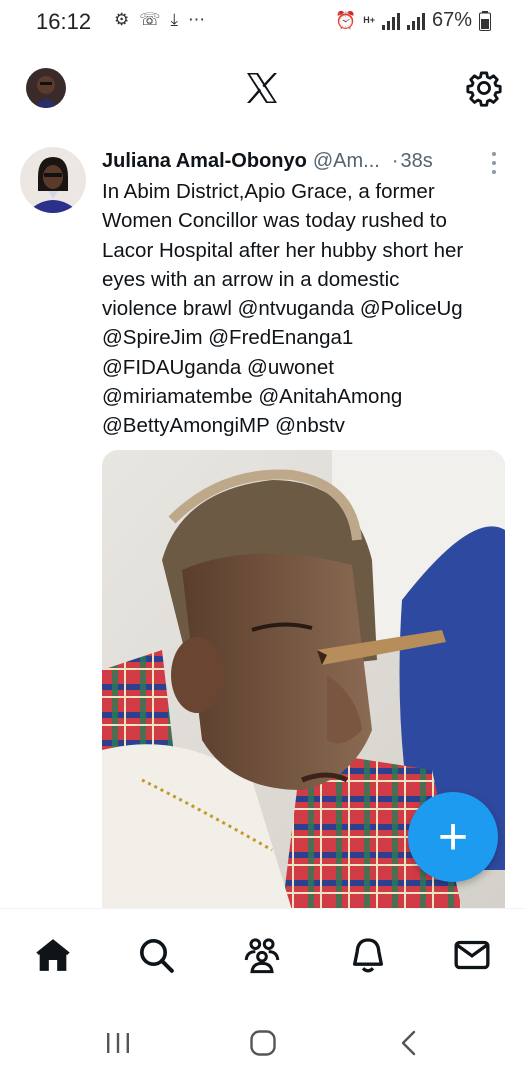 The width and height of the screenshot is (525, 1080). What do you see at coordinates (118, 1043) in the screenshot?
I see `recents-icon` at bounding box center [118, 1043].